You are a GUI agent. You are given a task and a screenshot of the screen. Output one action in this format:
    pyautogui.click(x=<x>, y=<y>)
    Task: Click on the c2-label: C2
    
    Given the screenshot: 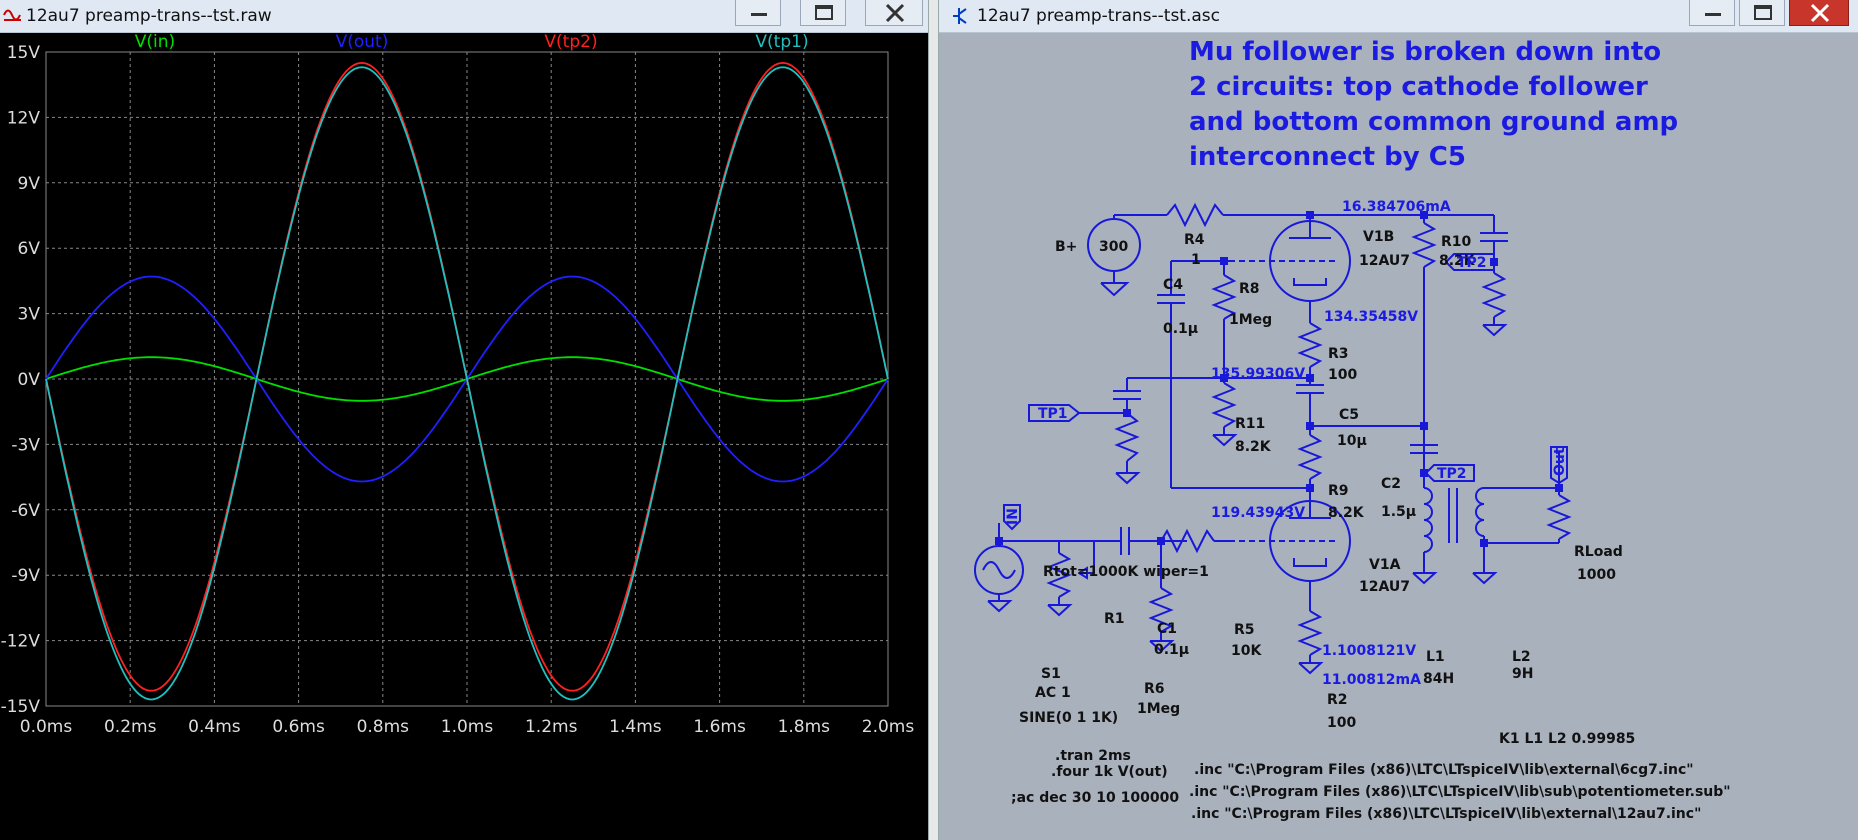 What is the action you would take?
    pyautogui.click(x=1391, y=484)
    